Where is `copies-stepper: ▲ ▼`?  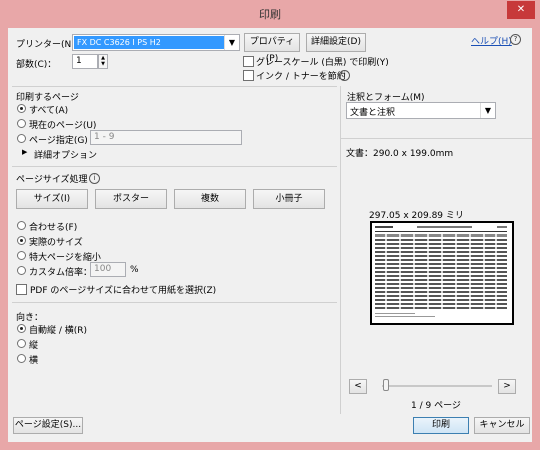 copies-stepper: ▲ ▼ is located at coordinates (103, 61).